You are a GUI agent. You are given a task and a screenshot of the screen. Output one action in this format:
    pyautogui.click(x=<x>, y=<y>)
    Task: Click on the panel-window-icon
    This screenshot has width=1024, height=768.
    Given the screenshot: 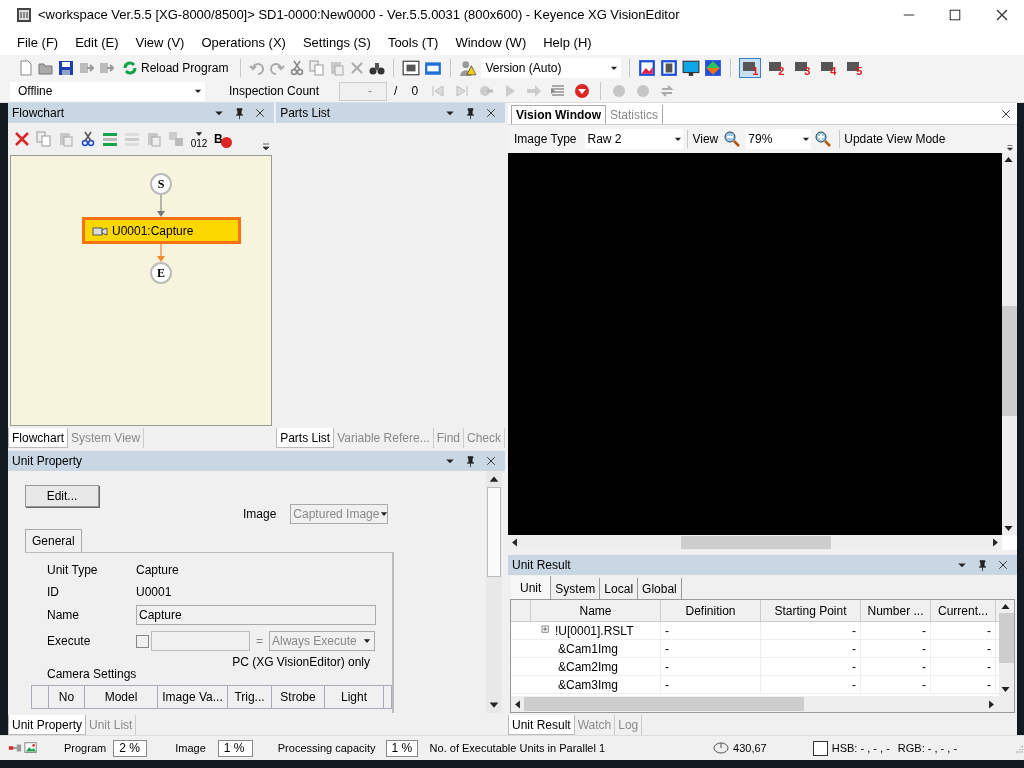 What is the action you would take?
    pyautogui.click(x=669, y=67)
    